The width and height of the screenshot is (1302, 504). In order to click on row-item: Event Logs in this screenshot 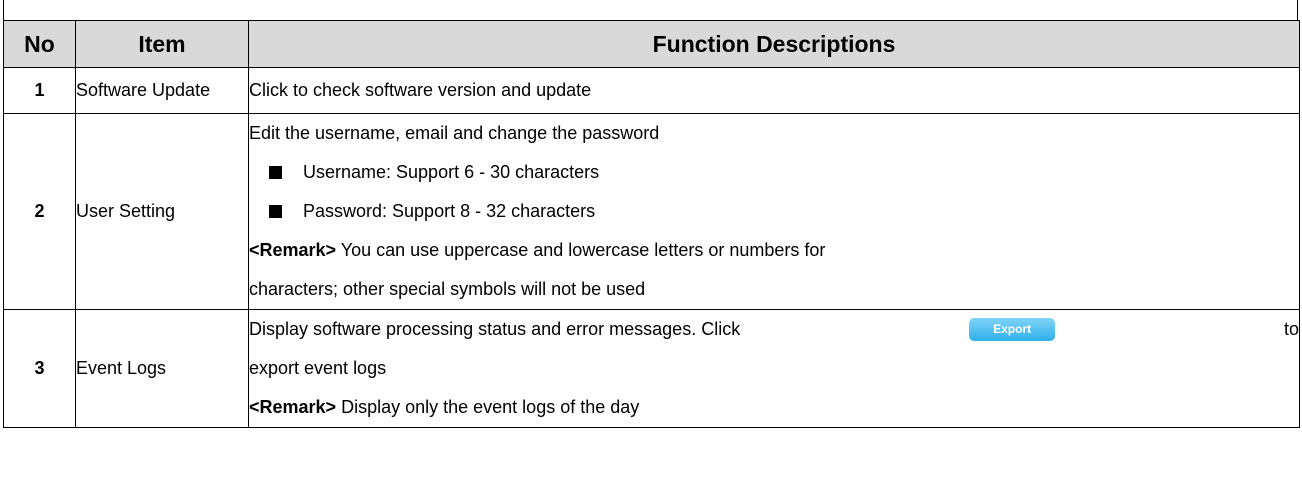, I will do `click(162, 368)`.